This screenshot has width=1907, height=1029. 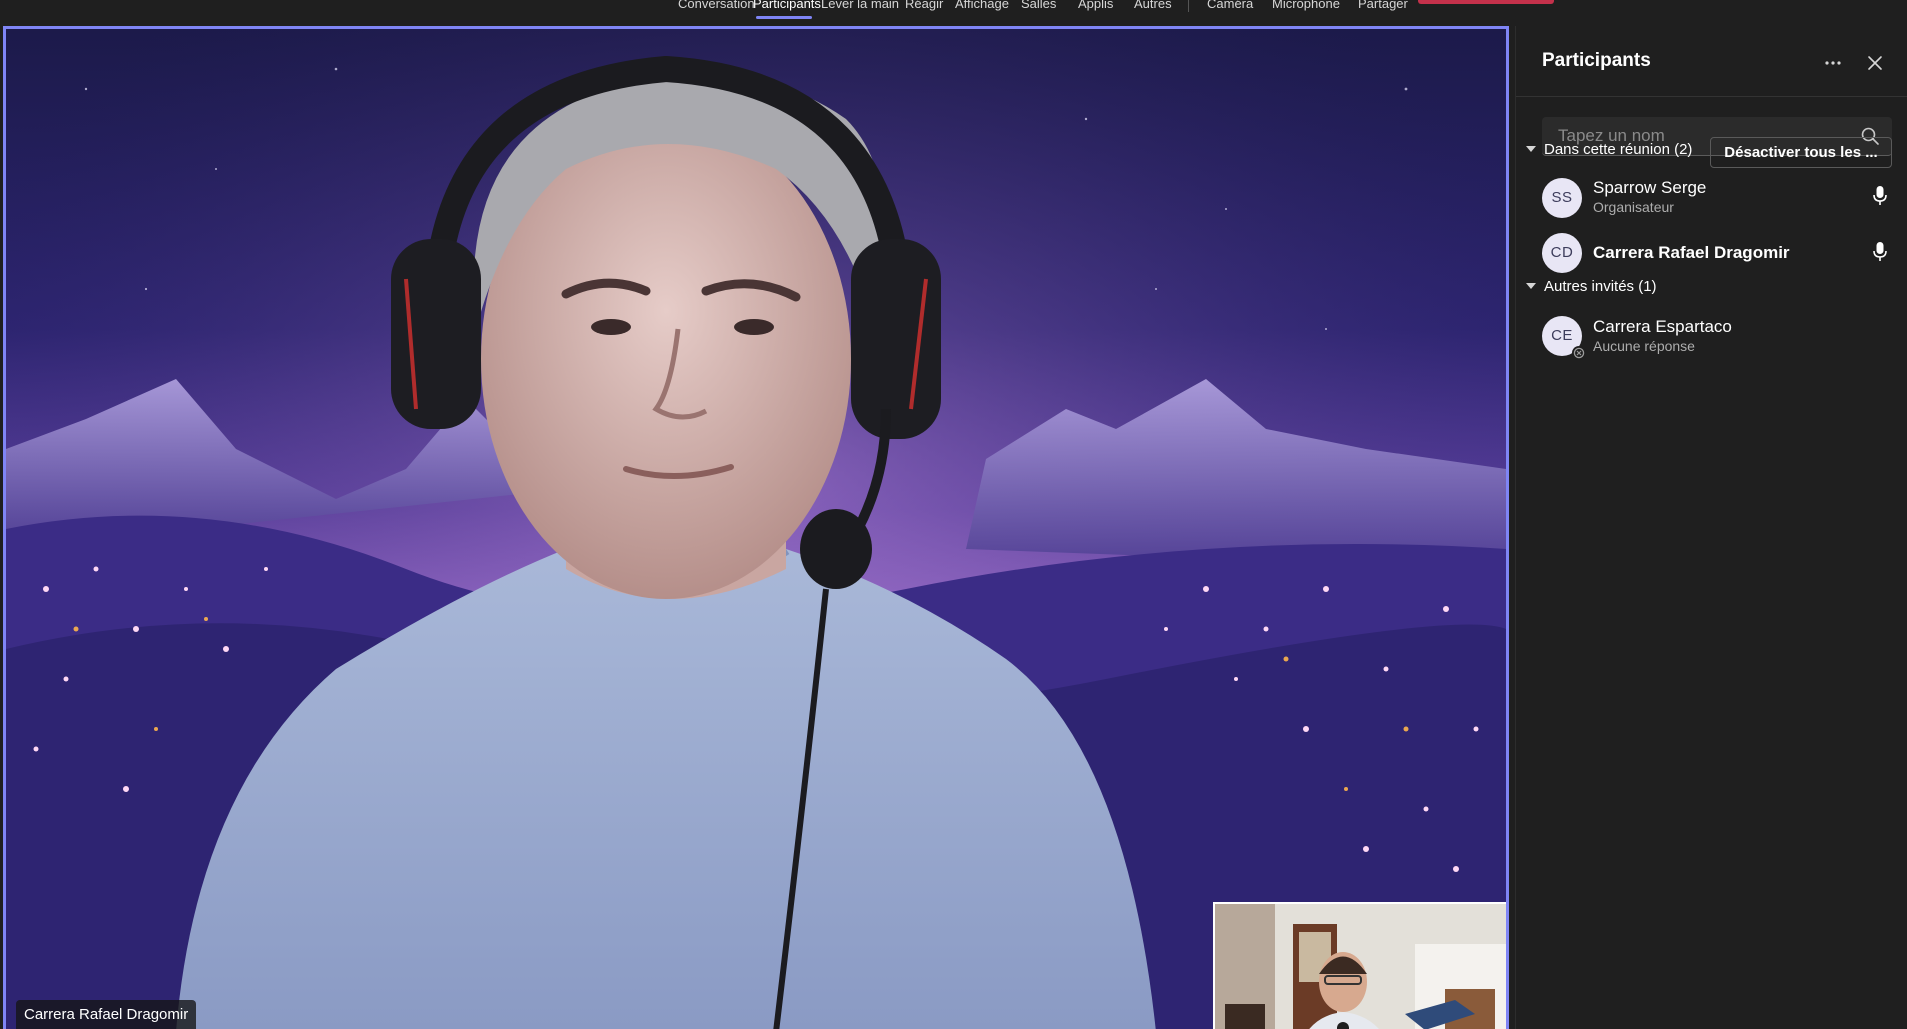 What do you see at coordinates (1711, 61) in the screenshot?
I see `panel-header: Participants` at bounding box center [1711, 61].